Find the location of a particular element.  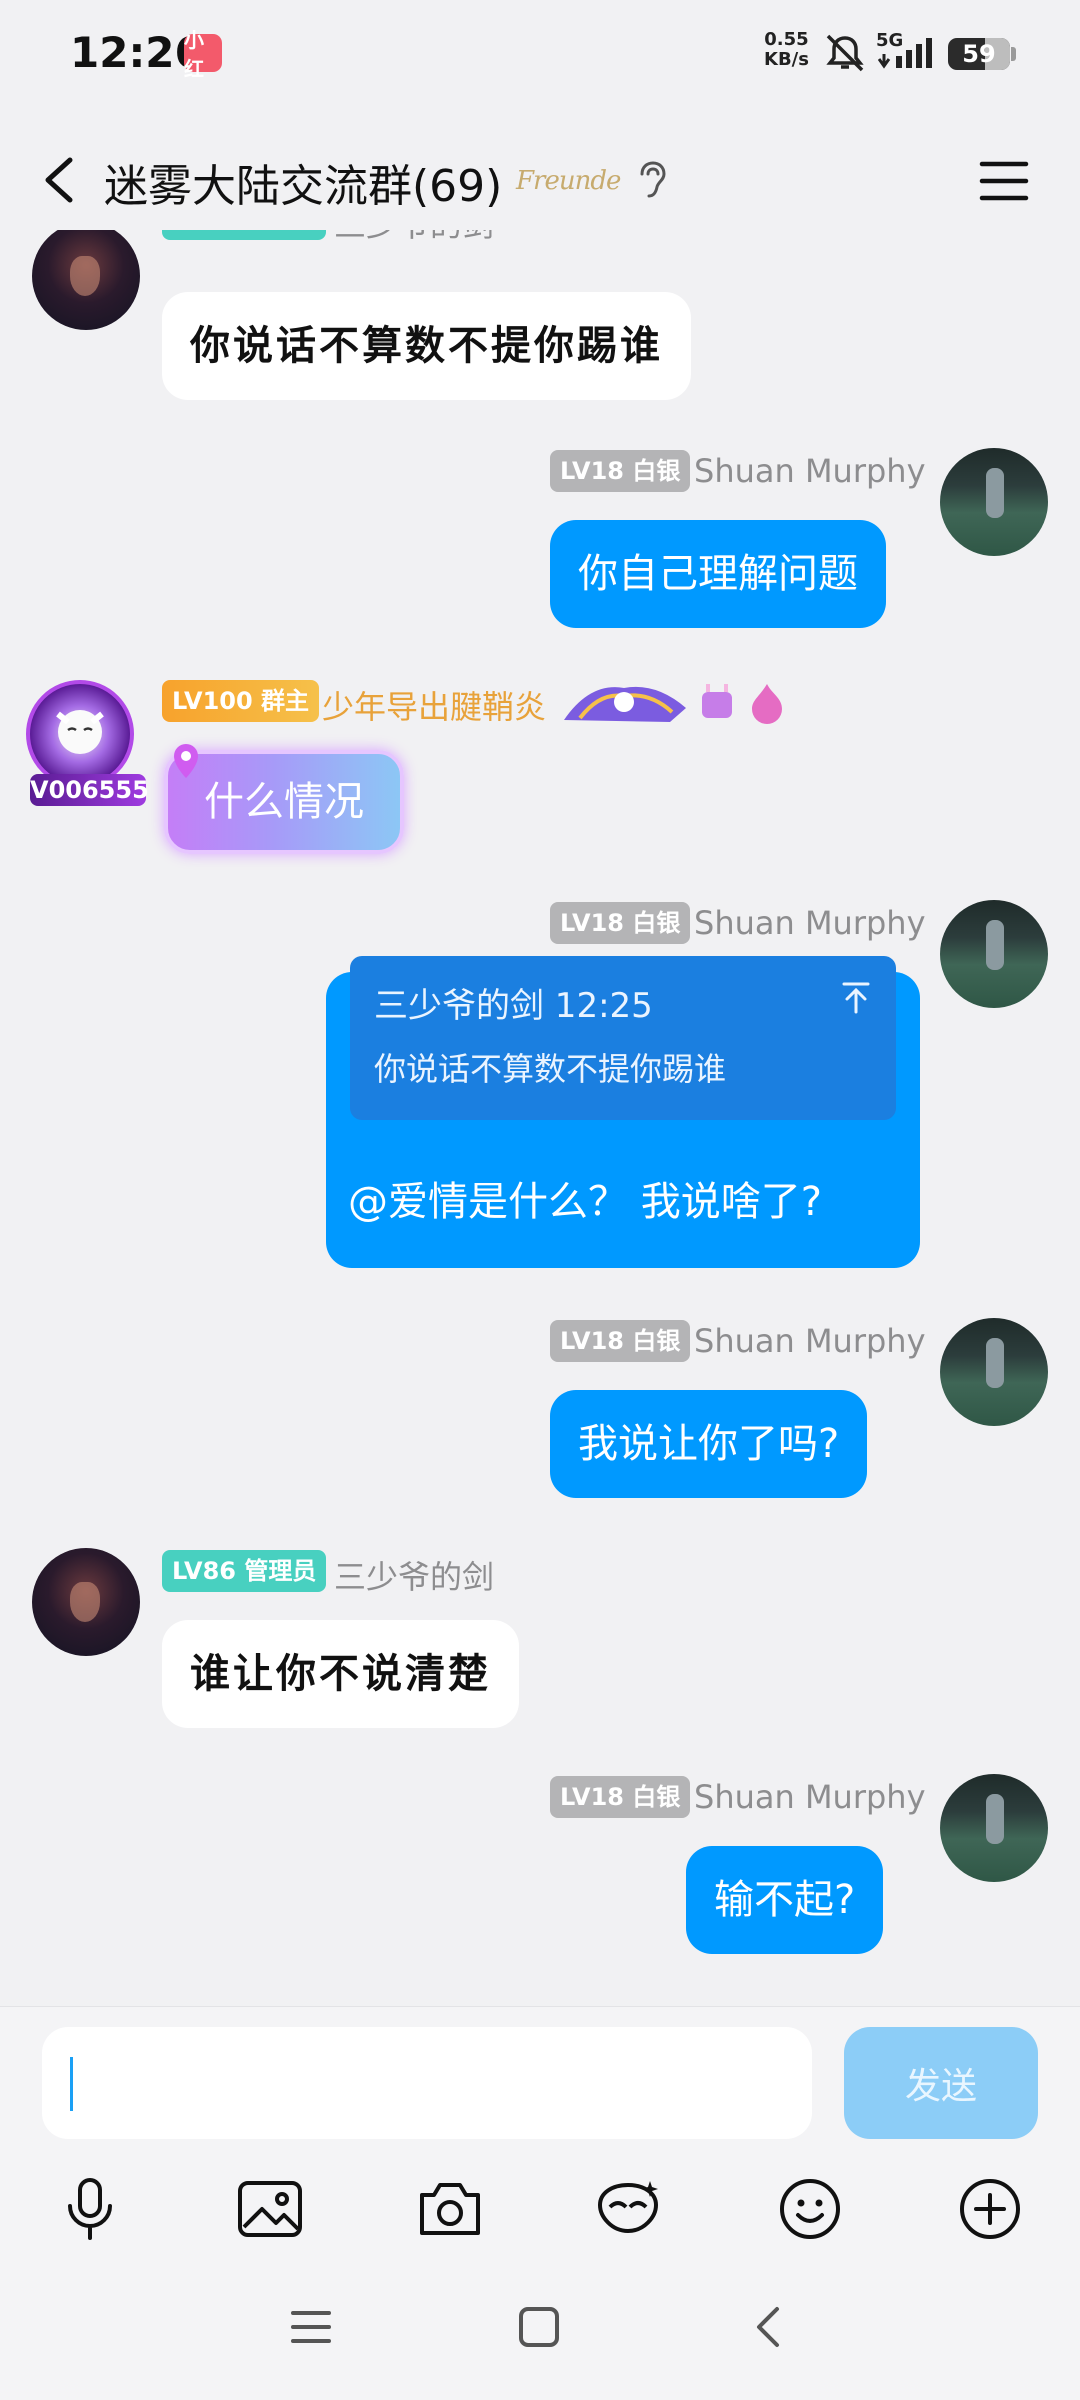

hongbao-button is located at coordinates (628, 2209).